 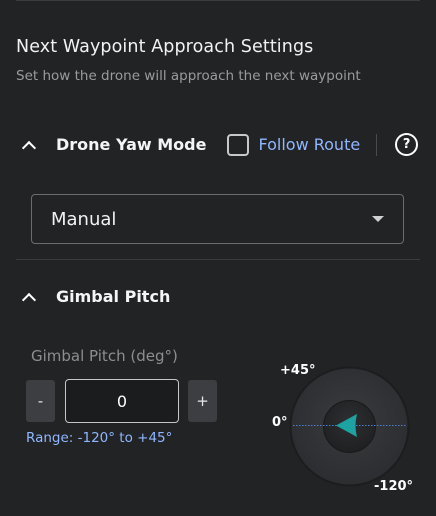 I want to click on gimbal-pitch-dial, so click(x=349, y=426).